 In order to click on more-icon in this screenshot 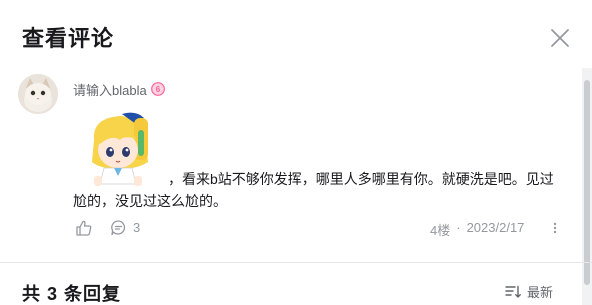, I will do `click(555, 228)`.